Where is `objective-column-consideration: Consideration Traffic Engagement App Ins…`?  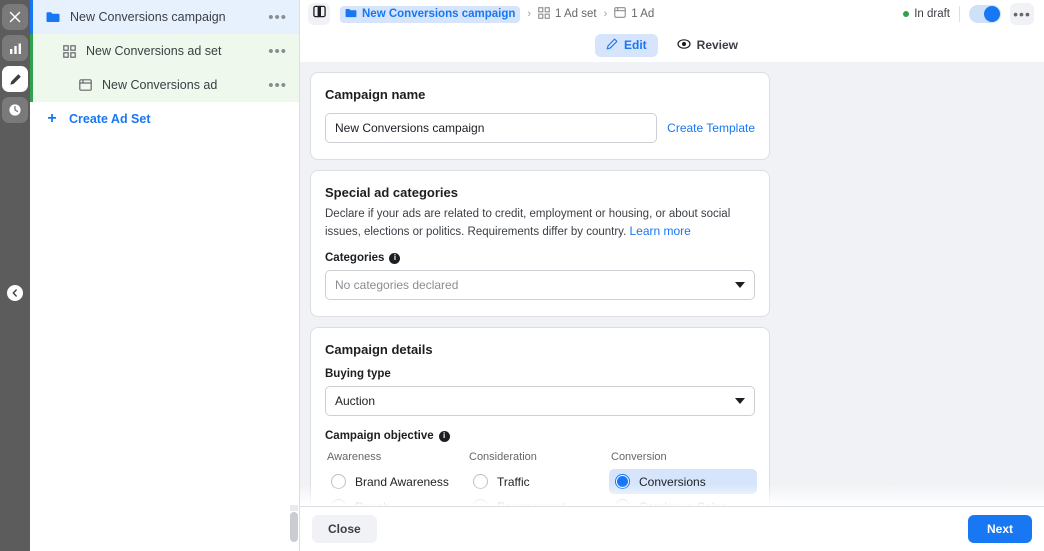 objective-column-consideration: Consideration Traffic Engagement App Ins… is located at coordinates (538, 478).